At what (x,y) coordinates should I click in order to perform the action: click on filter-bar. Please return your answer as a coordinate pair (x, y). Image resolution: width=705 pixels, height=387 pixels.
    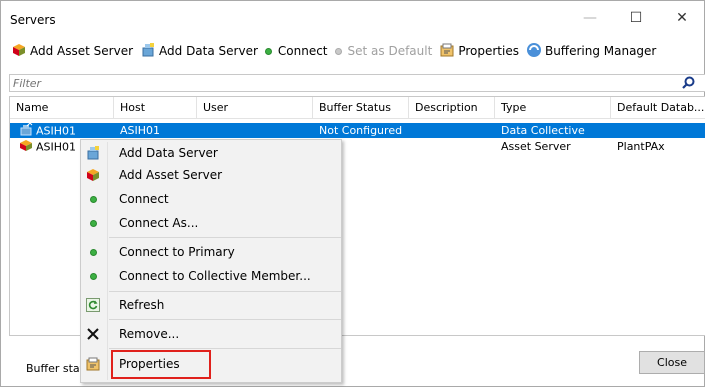
    Looking at the image, I should click on (357, 83).